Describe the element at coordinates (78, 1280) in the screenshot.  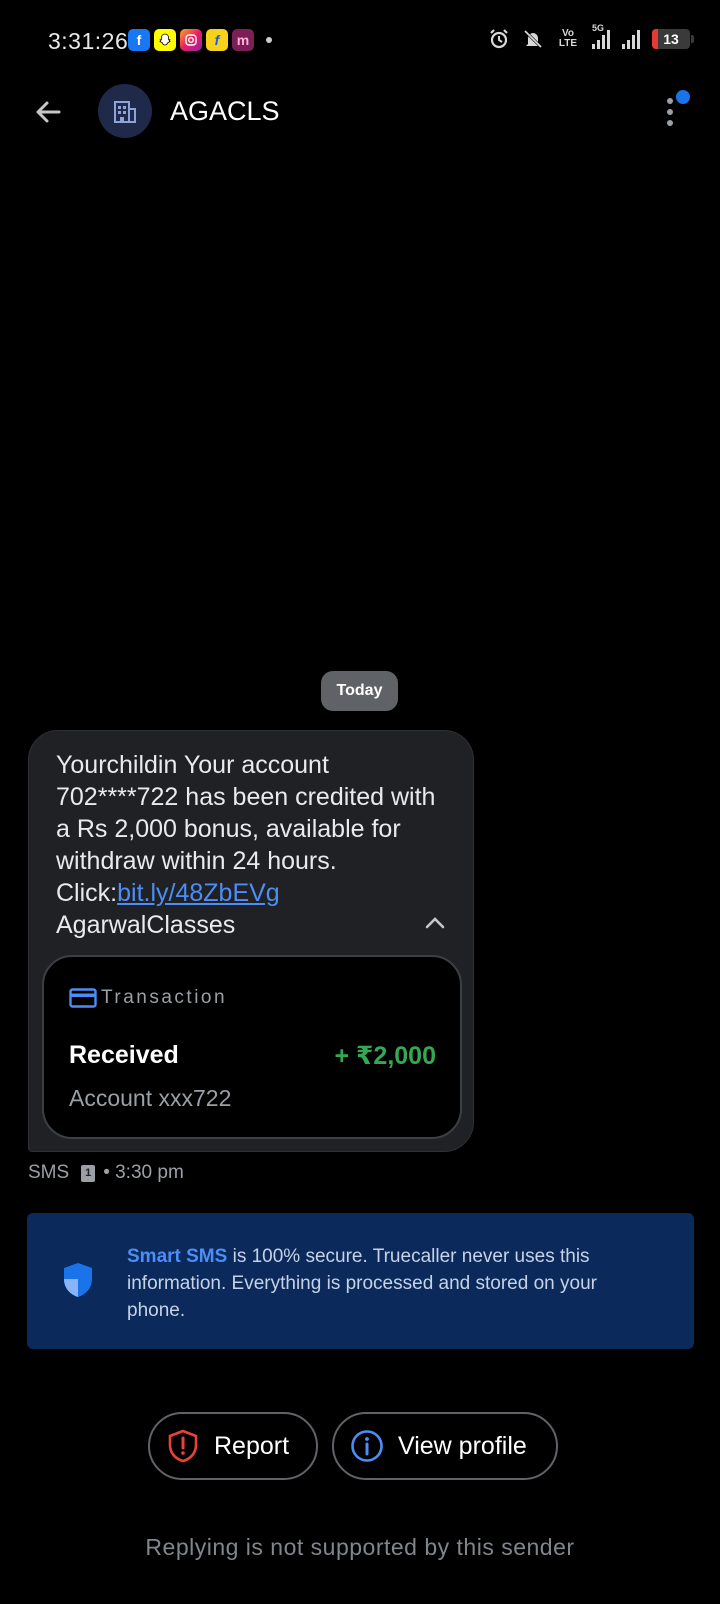
I see `shield-icon` at that location.